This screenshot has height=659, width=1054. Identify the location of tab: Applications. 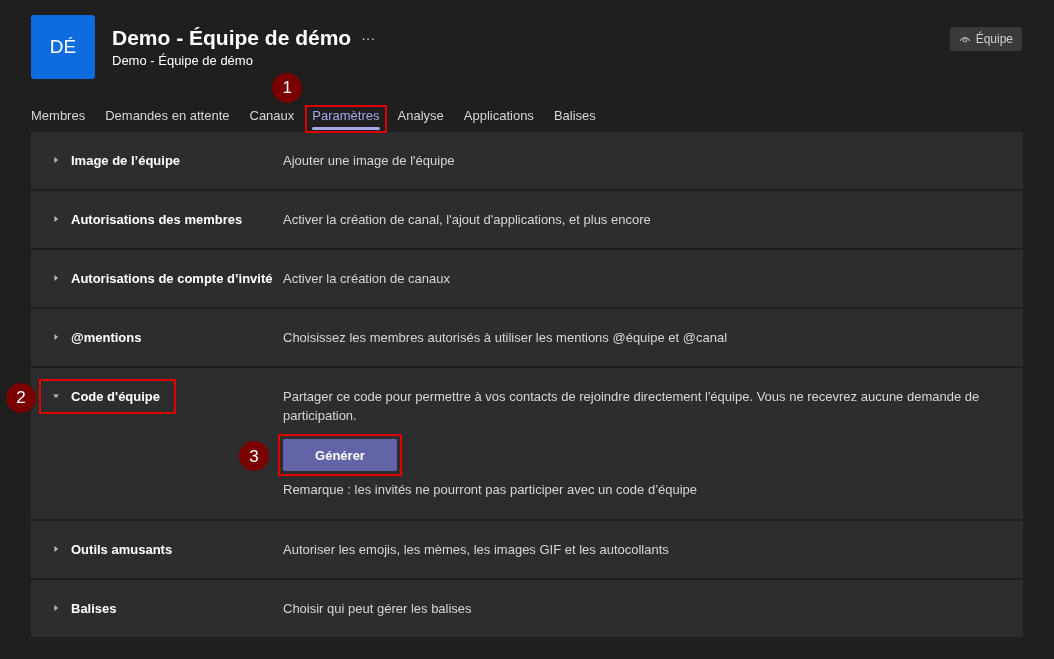
(498, 119).